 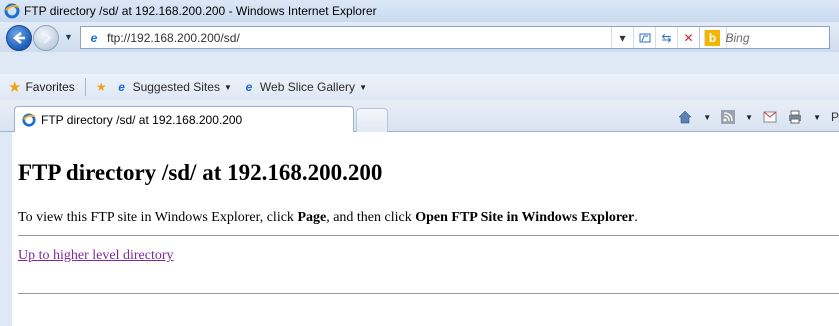 What do you see at coordinates (712, 37) in the screenshot?
I see `bing-logo-icon: b` at bounding box center [712, 37].